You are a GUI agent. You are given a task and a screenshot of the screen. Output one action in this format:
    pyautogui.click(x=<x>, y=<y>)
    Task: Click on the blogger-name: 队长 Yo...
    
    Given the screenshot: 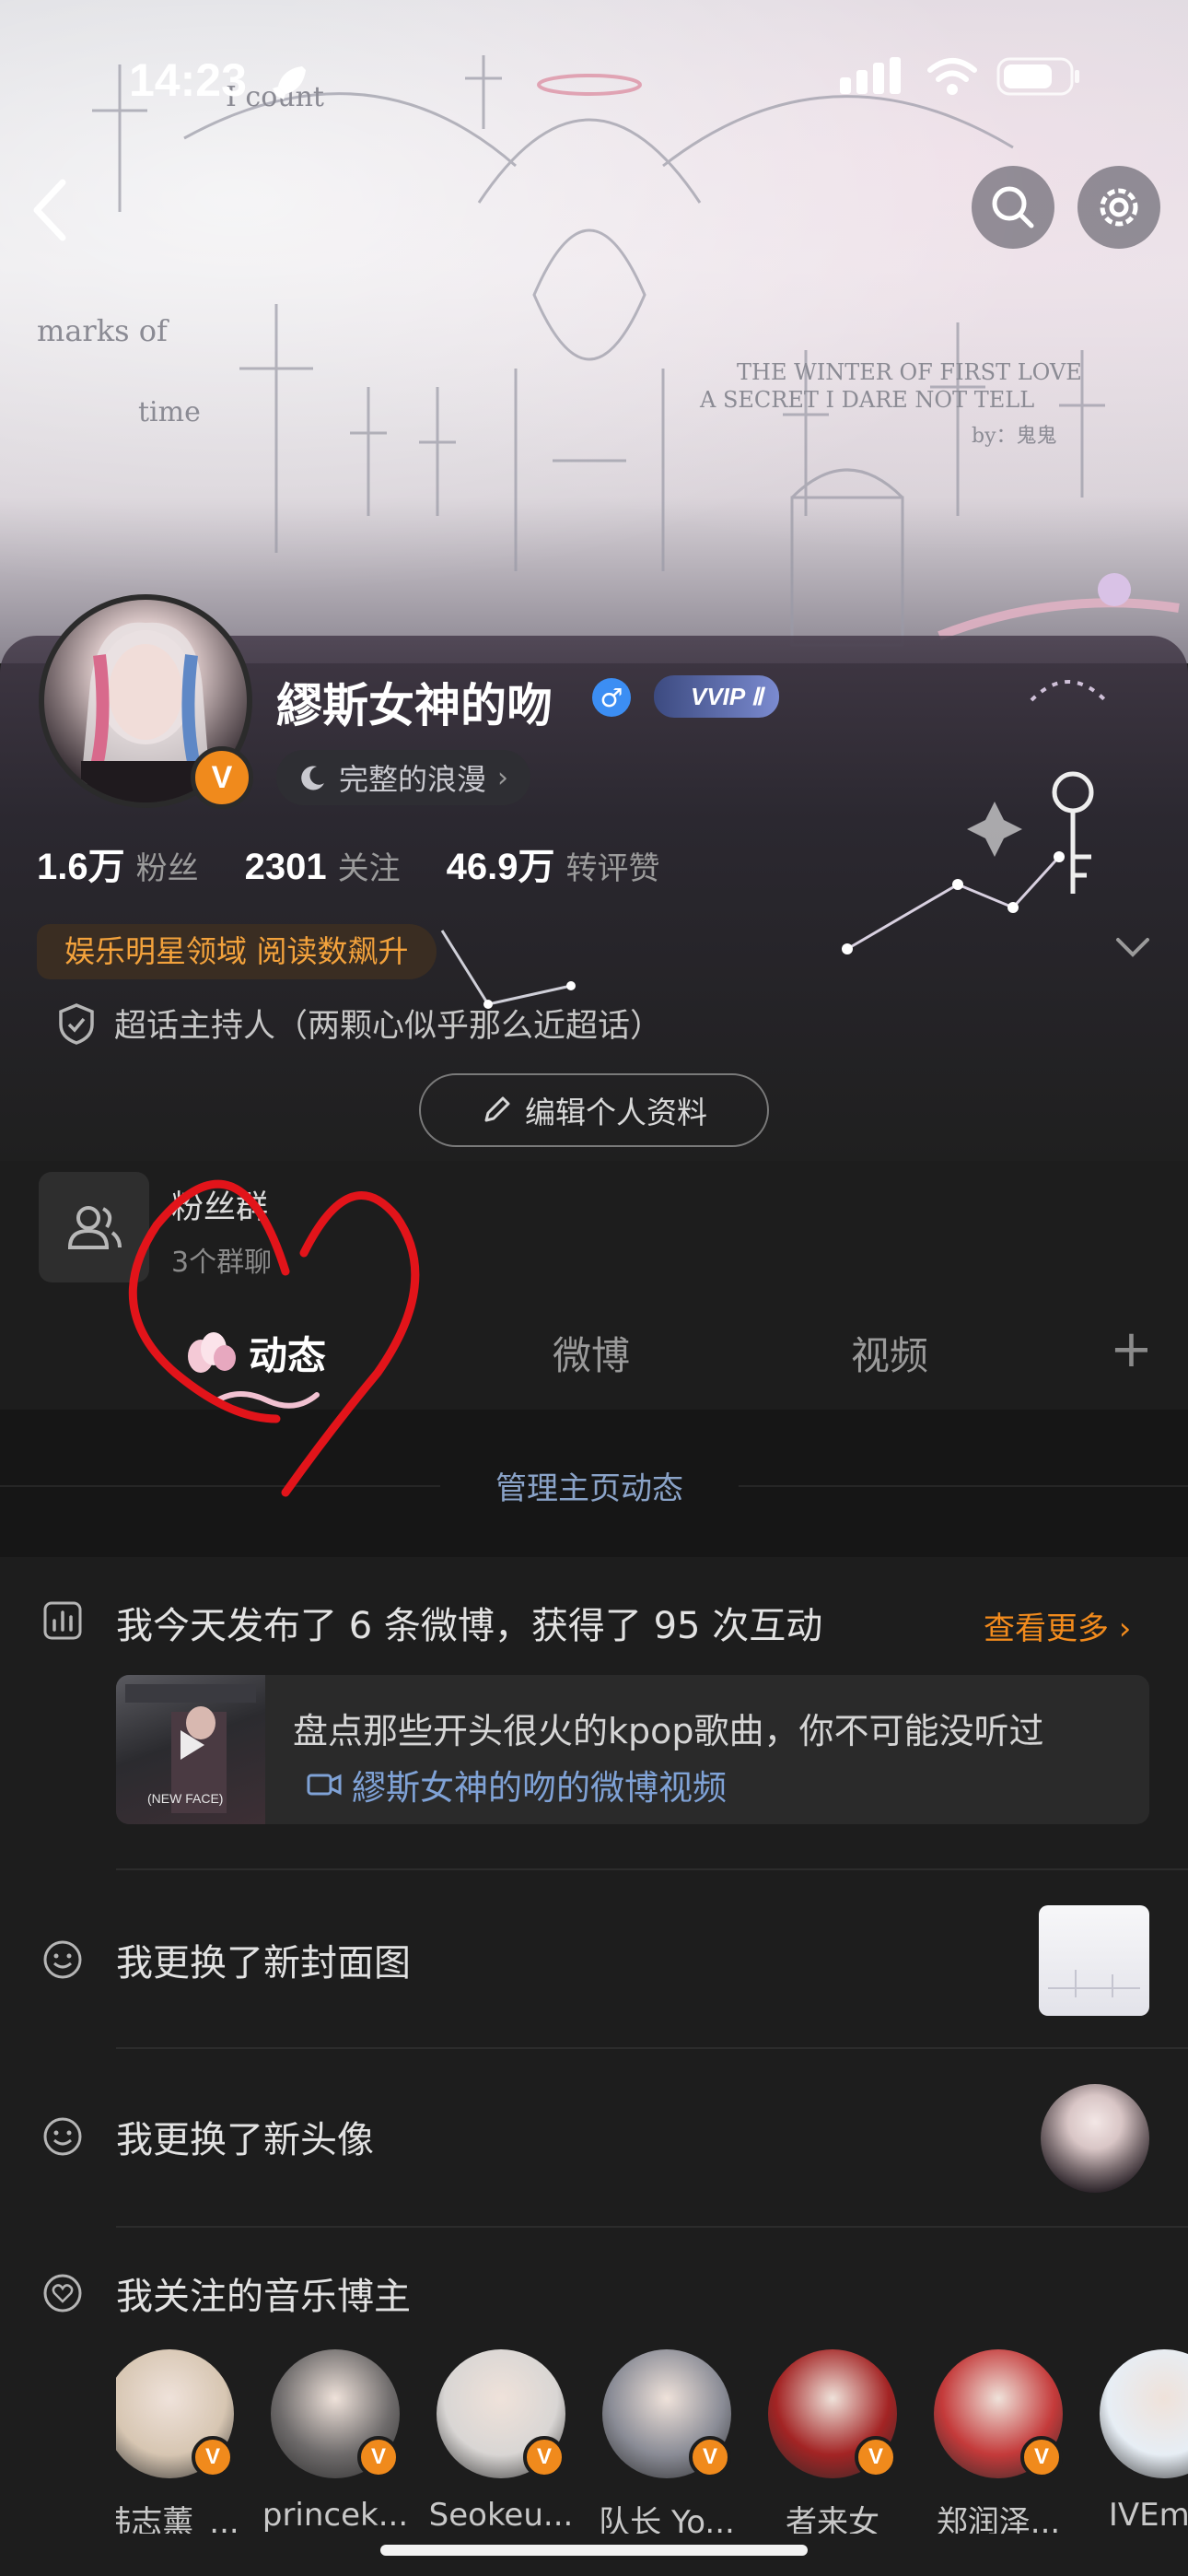 What is the action you would take?
    pyautogui.click(x=667, y=2519)
    